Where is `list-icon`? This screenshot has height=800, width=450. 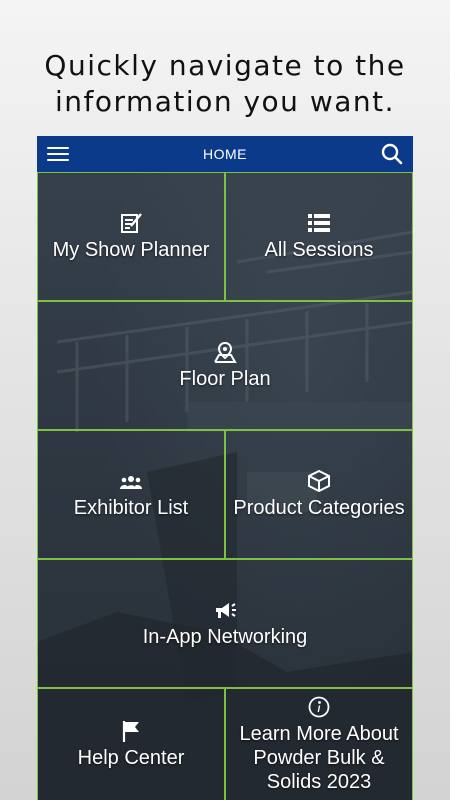
list-icon is located at coordinates (319, 223).